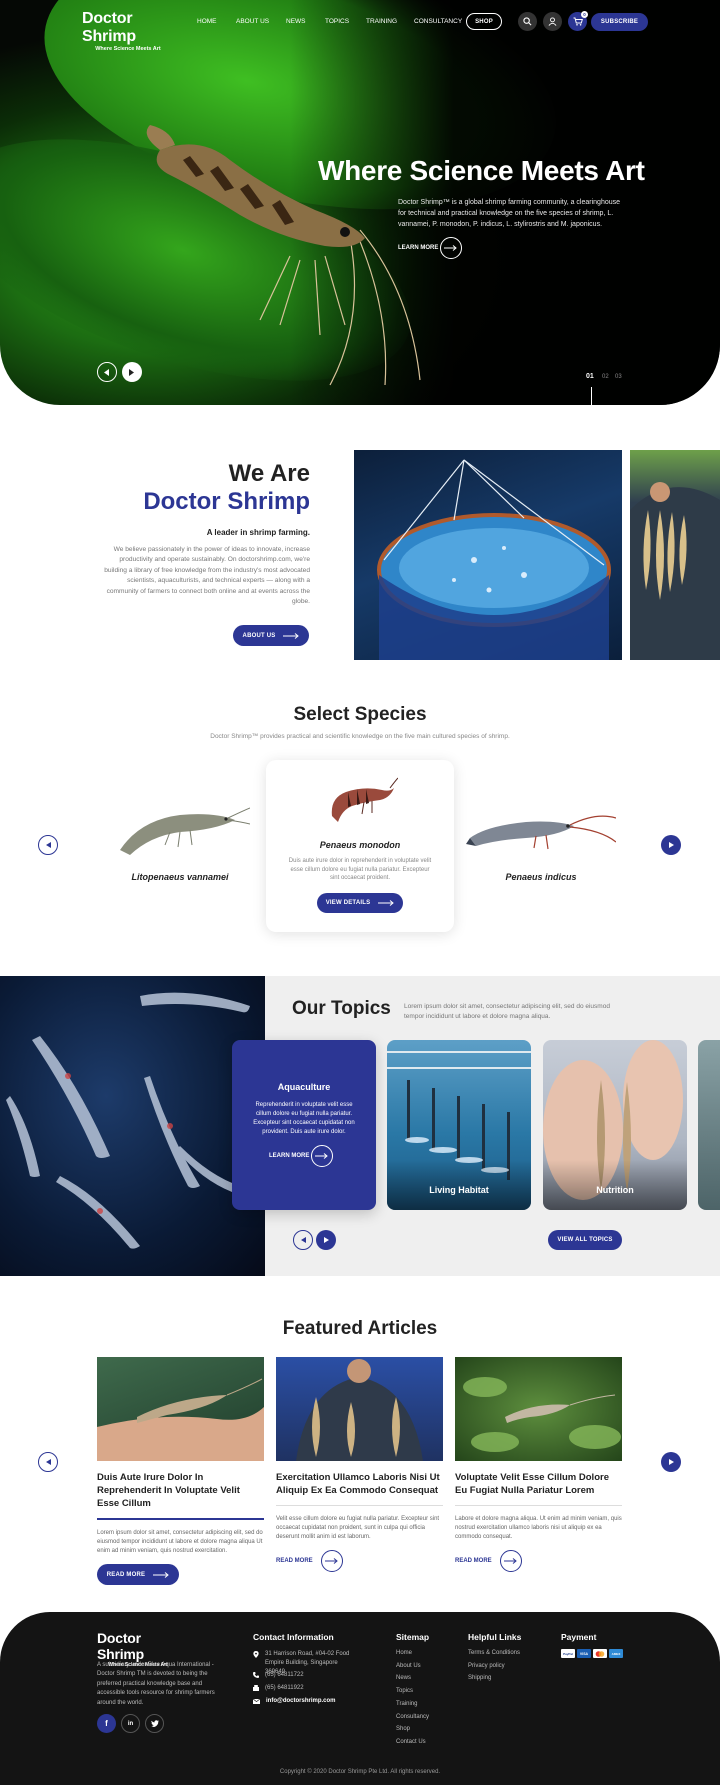 This screenshot has height=1785, width=720. What do you see at coordinates (207, 21) in the screenshot?
I see `nav-home: HOME` at bounding box center [207, 21].